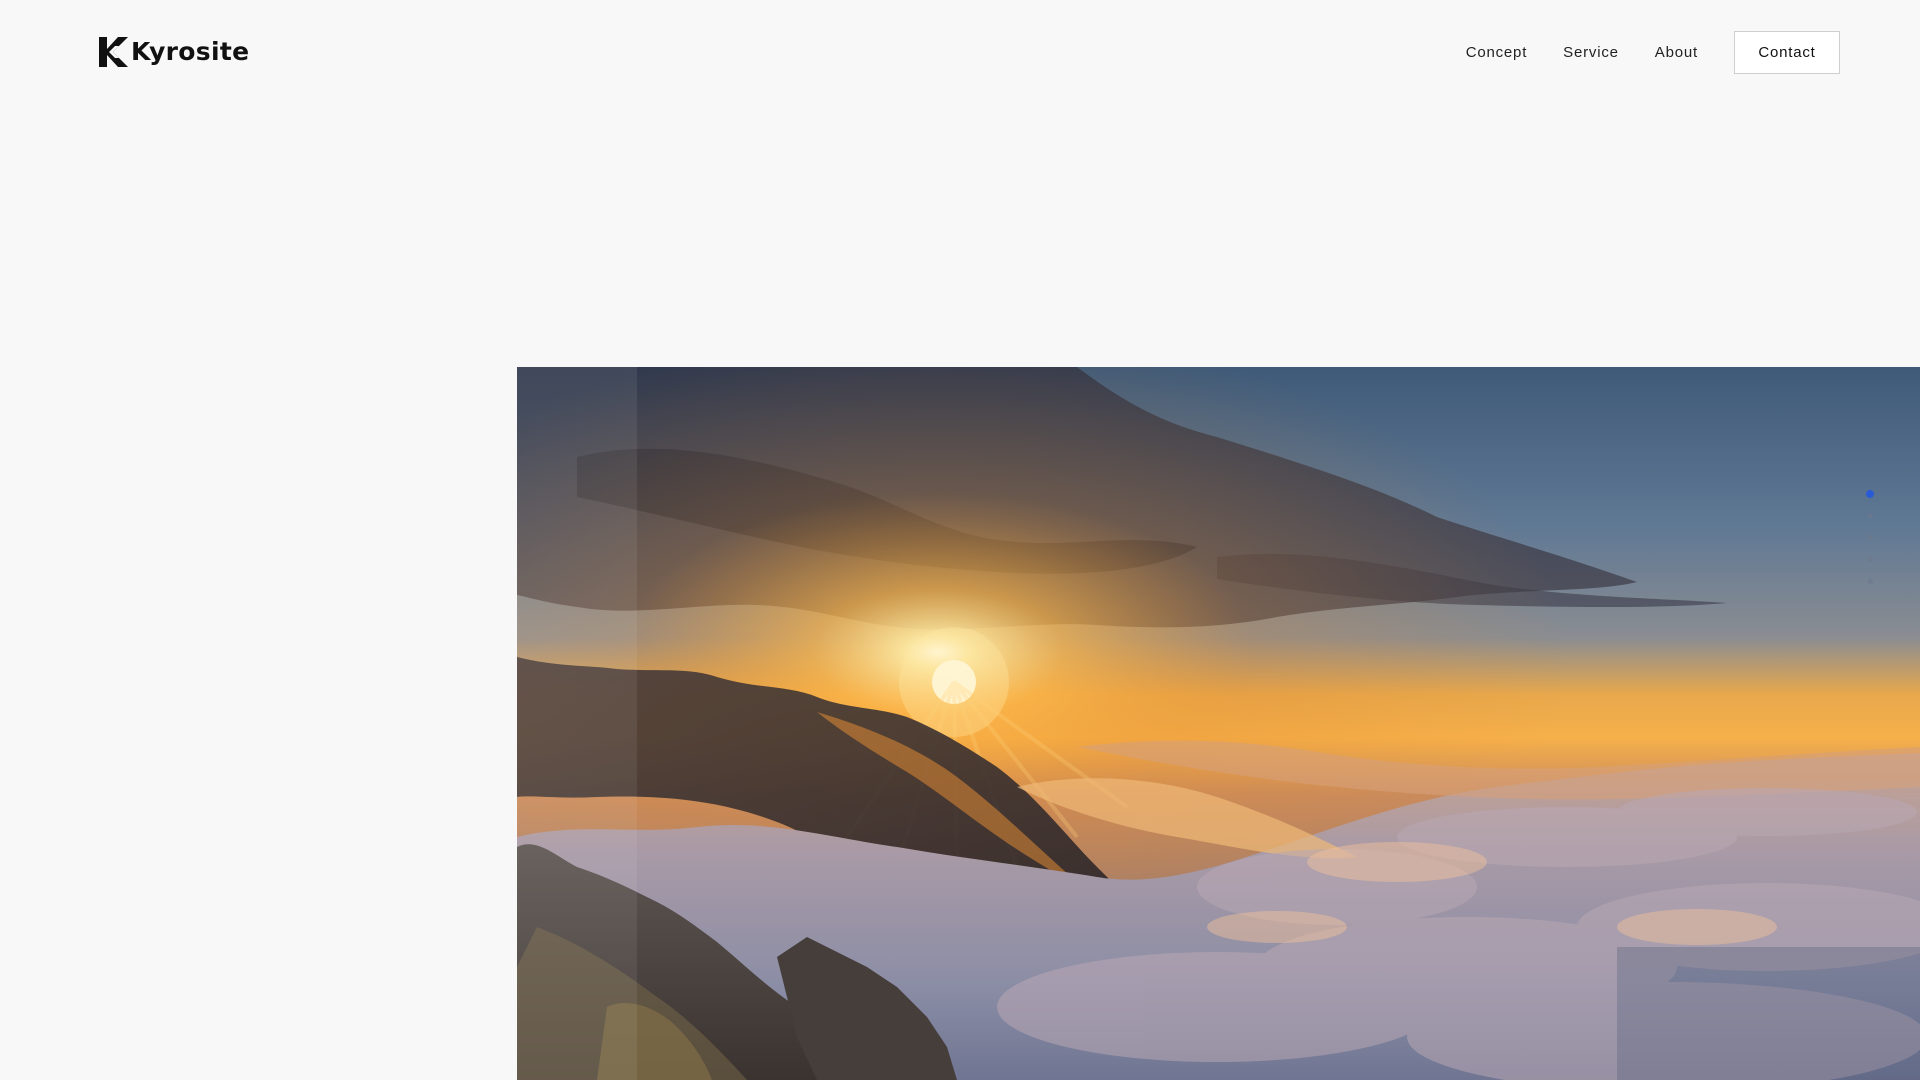 The height and width of the screenshot is (1080, 1920). I want to click on logo-link: Kyrosite, so click(173, 52).